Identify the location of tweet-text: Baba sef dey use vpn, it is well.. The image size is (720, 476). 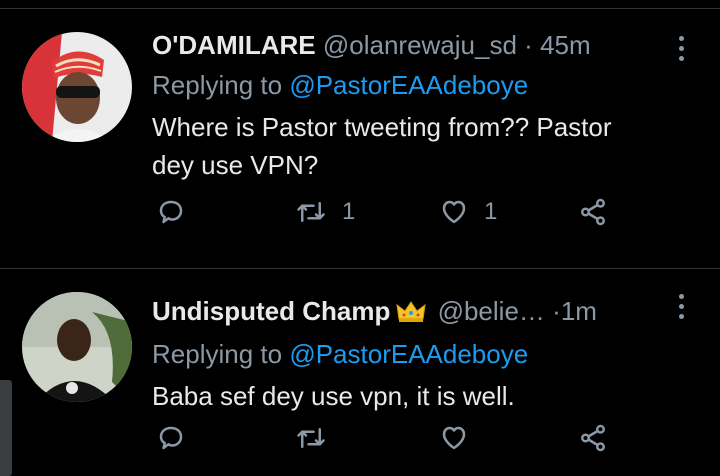
(426, 396).